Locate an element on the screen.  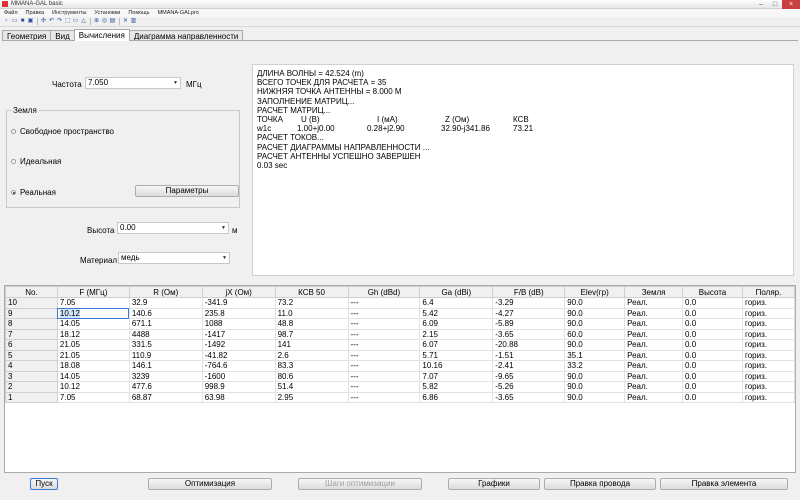
grid-cell: 7.05 is located at coordinates (93, 397).